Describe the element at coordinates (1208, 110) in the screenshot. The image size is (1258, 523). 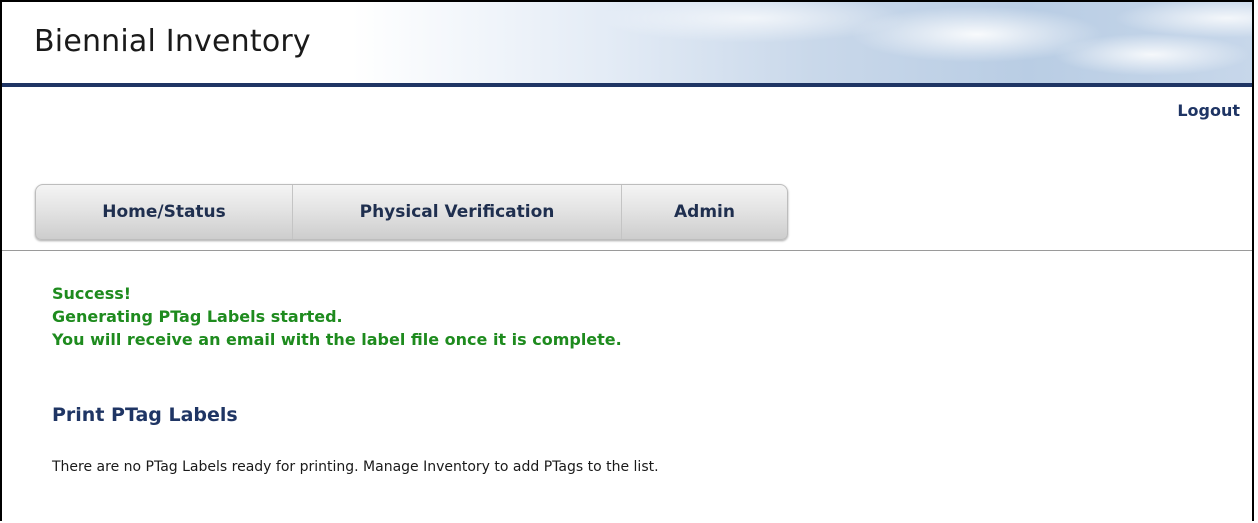
I see `logout-link: Logout` at that location.